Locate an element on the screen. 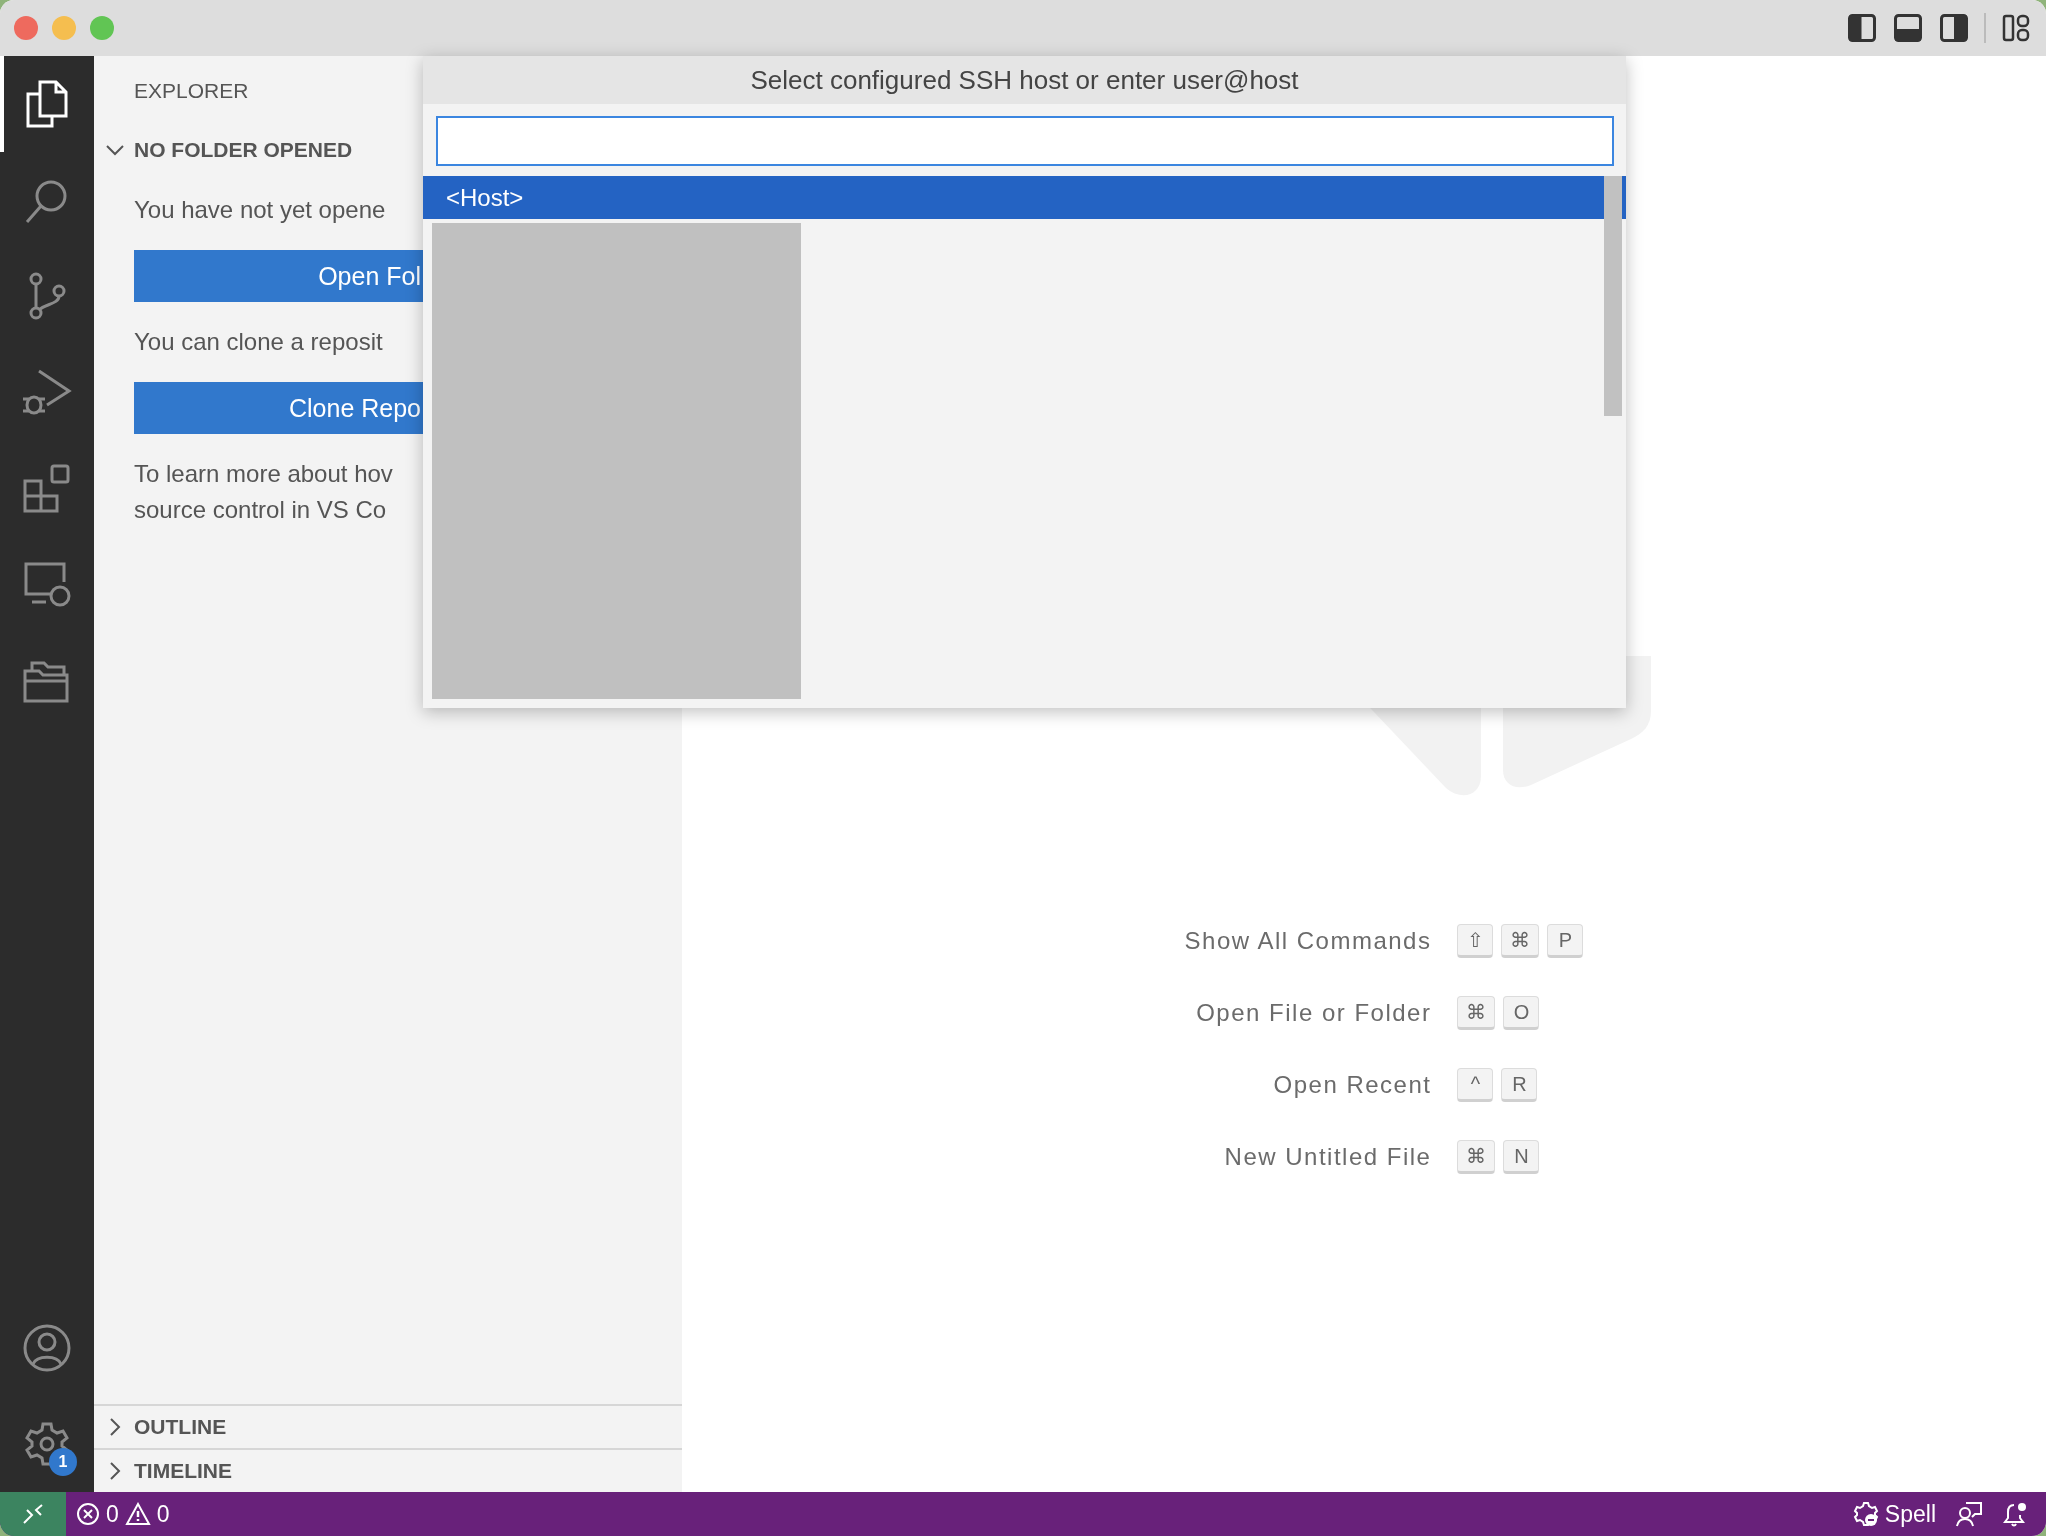 The image size is (2046, 1536). sidebar-action-button: Open Fol is located at coordinates (278, 276).